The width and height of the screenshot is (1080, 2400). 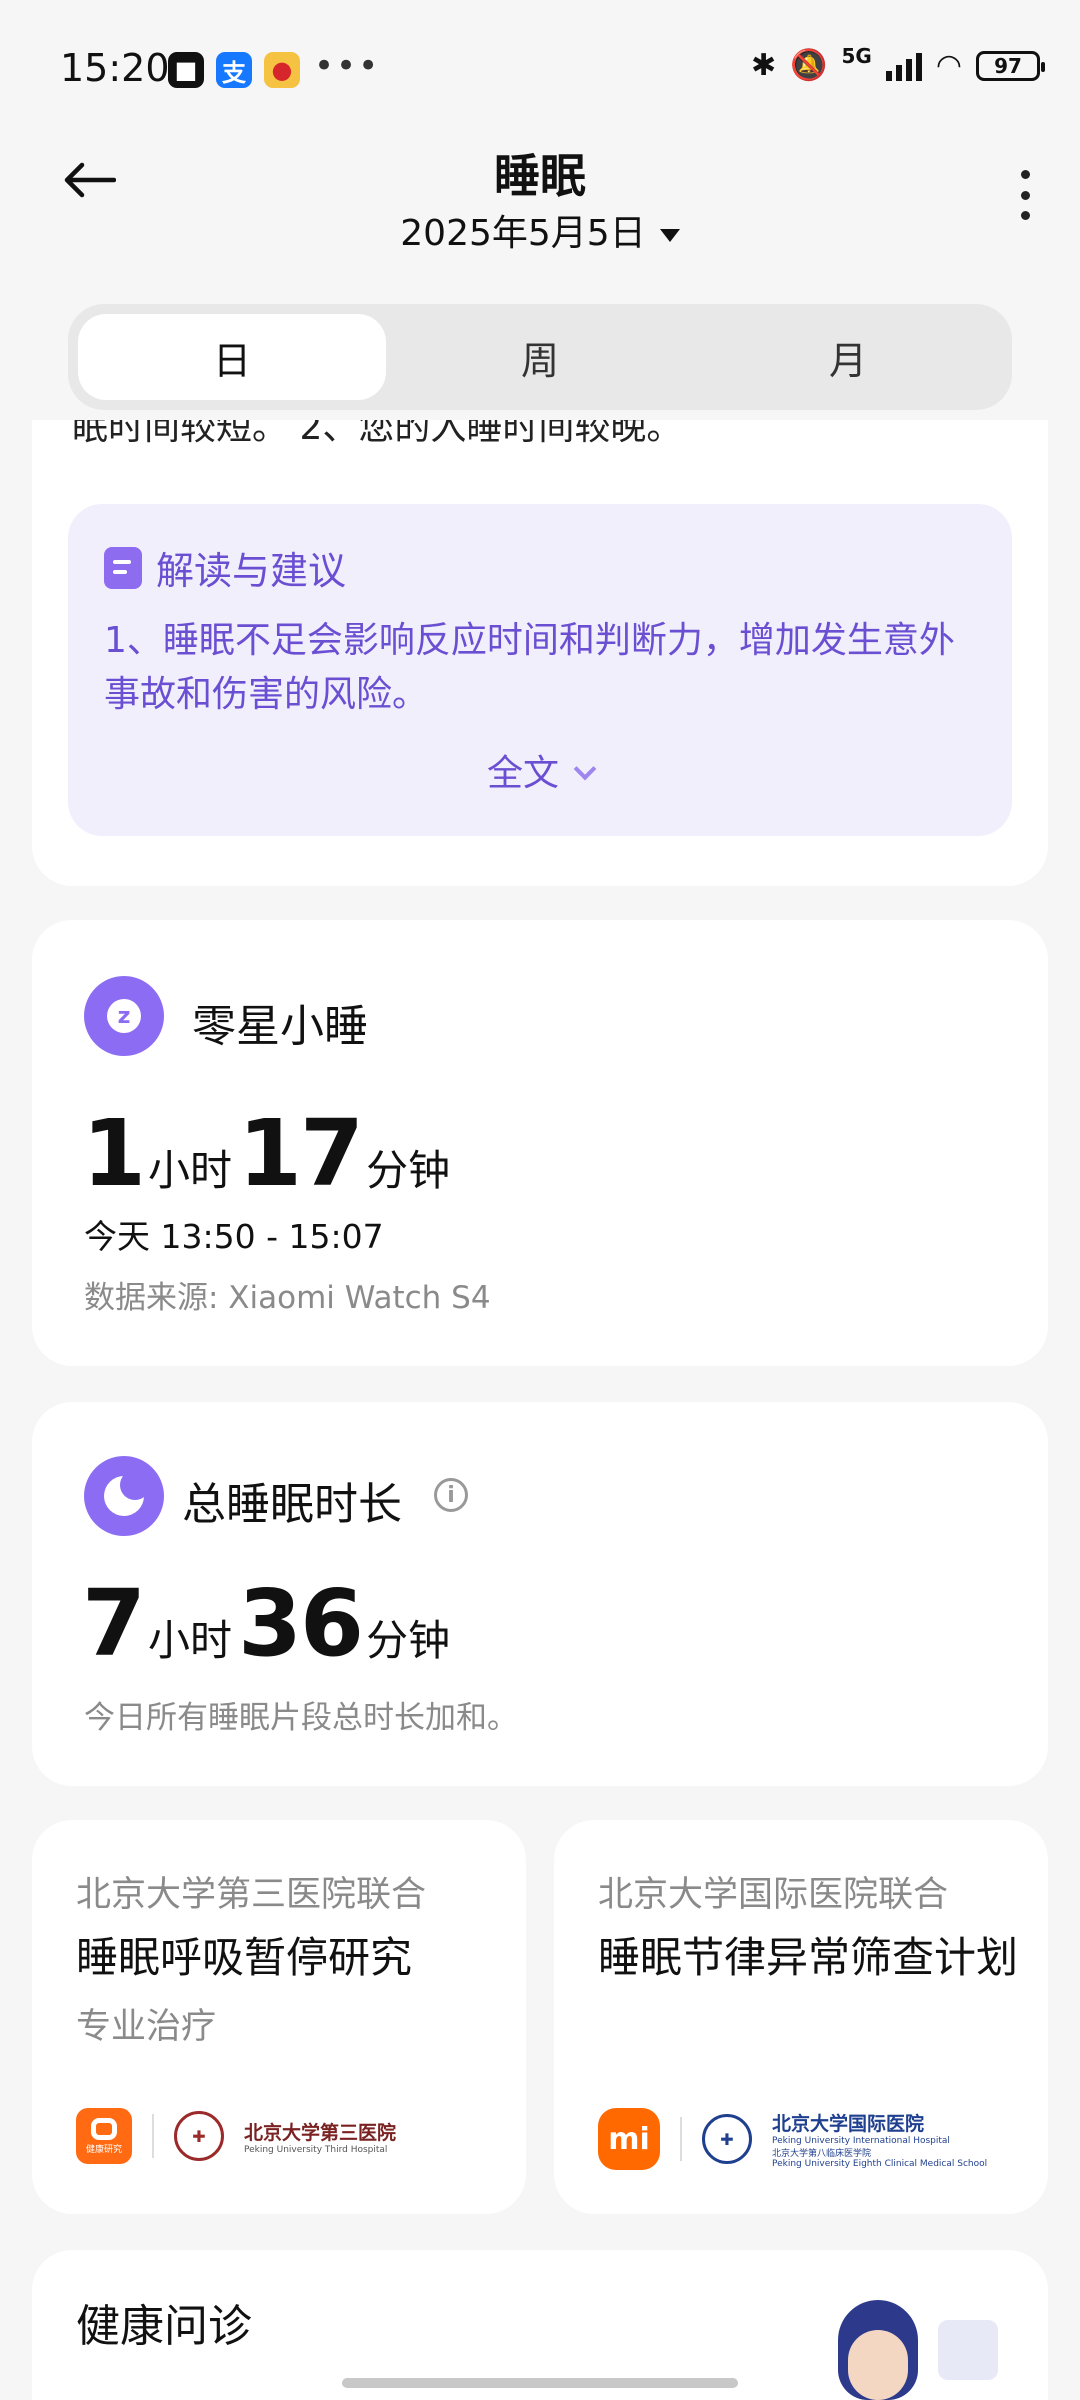 I want to click on mute-bell-icon: 🔕, so click(x=809, y=65).